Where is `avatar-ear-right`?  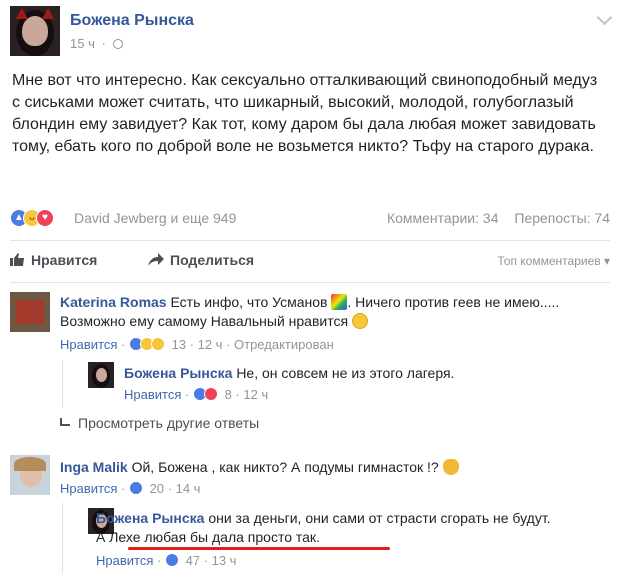
avatar-ear-right is located at coordinates (48, 13).